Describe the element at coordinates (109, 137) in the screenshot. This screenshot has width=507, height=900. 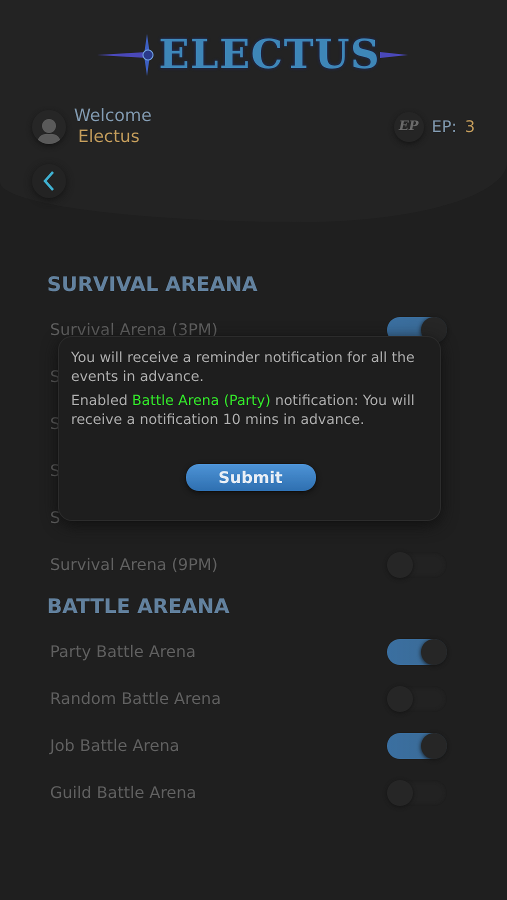
I see `user-name: Electus` at that location.